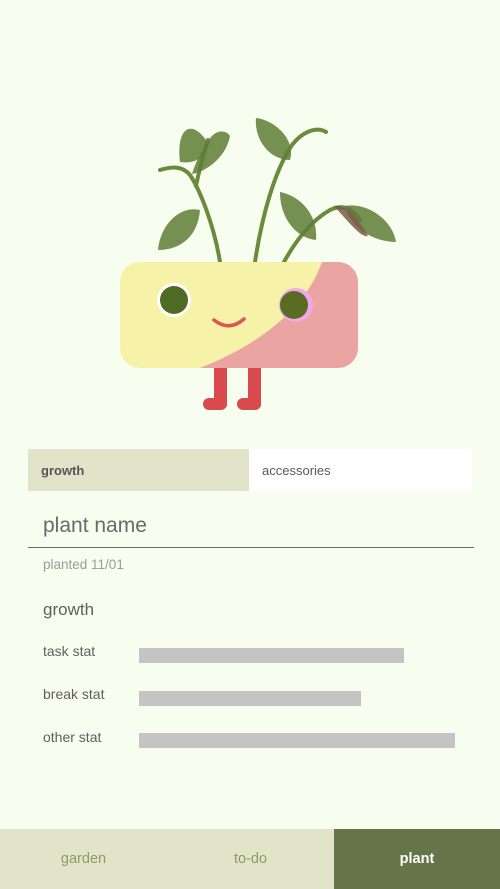 This screenshot has width=500, height=889. I want to click on break-stat-bar-fill, so click(250, 698).